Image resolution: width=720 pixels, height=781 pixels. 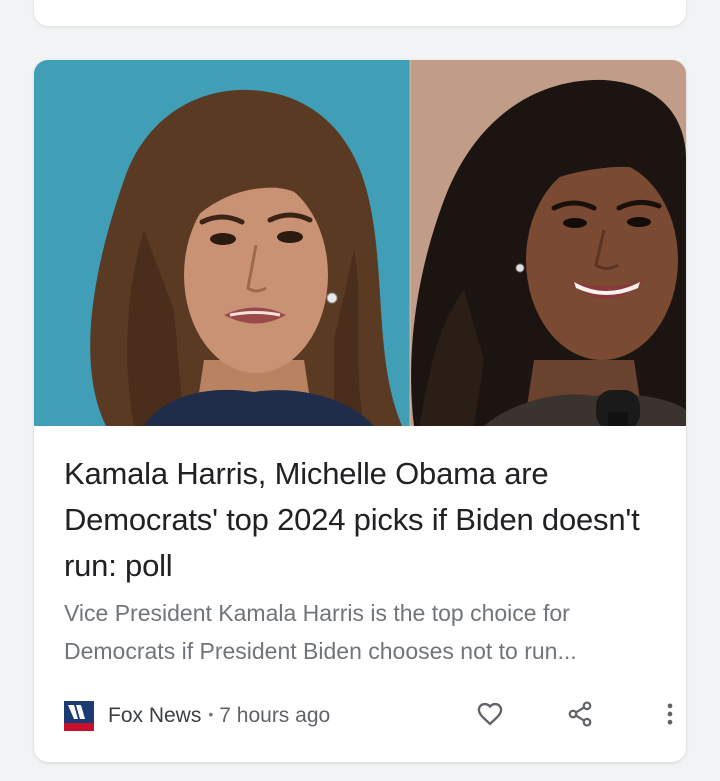 I want to click on share-icon, so click(x=580, y=716).